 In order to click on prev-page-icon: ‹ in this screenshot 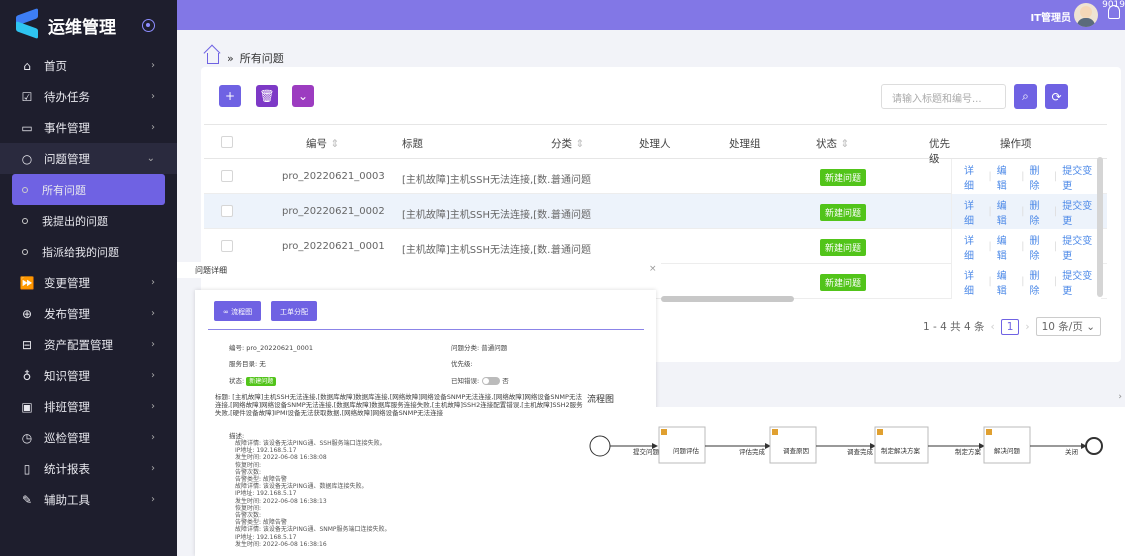, I will do `click(993, 327)`.